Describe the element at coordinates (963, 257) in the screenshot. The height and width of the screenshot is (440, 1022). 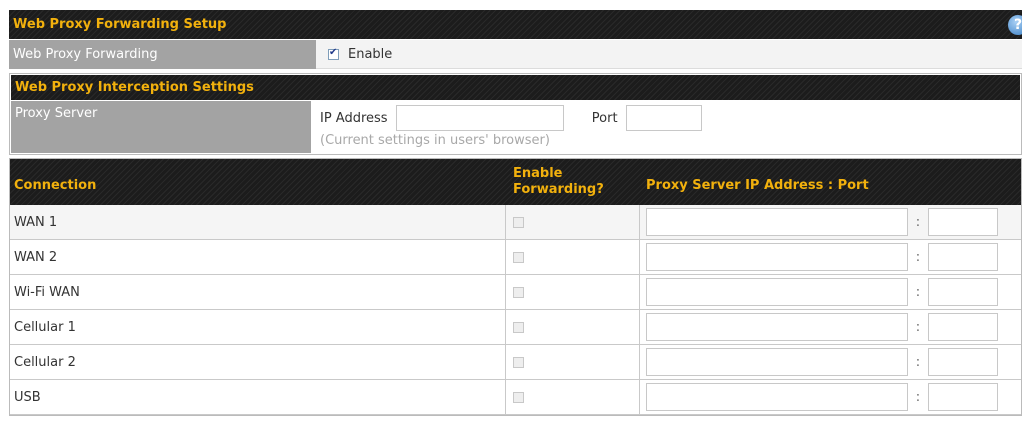
I see `proxy-port-input-wan2` at that location.